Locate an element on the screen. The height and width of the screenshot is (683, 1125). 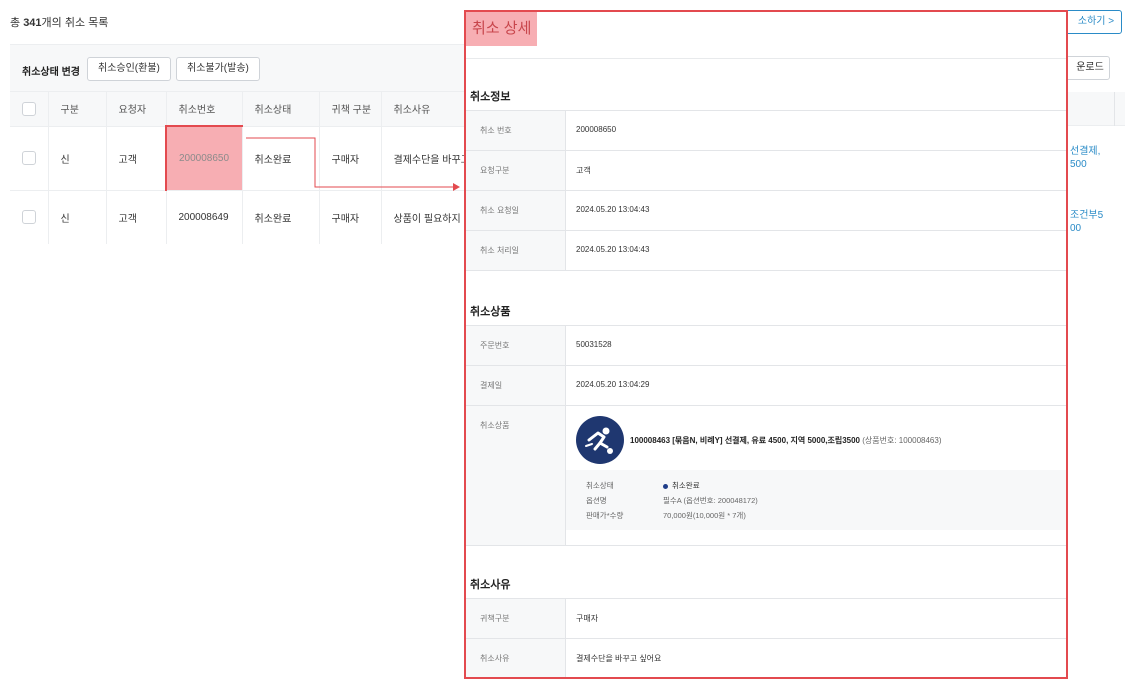
info-row: 주문번호 50031528 is located at coordinates (766, 346).